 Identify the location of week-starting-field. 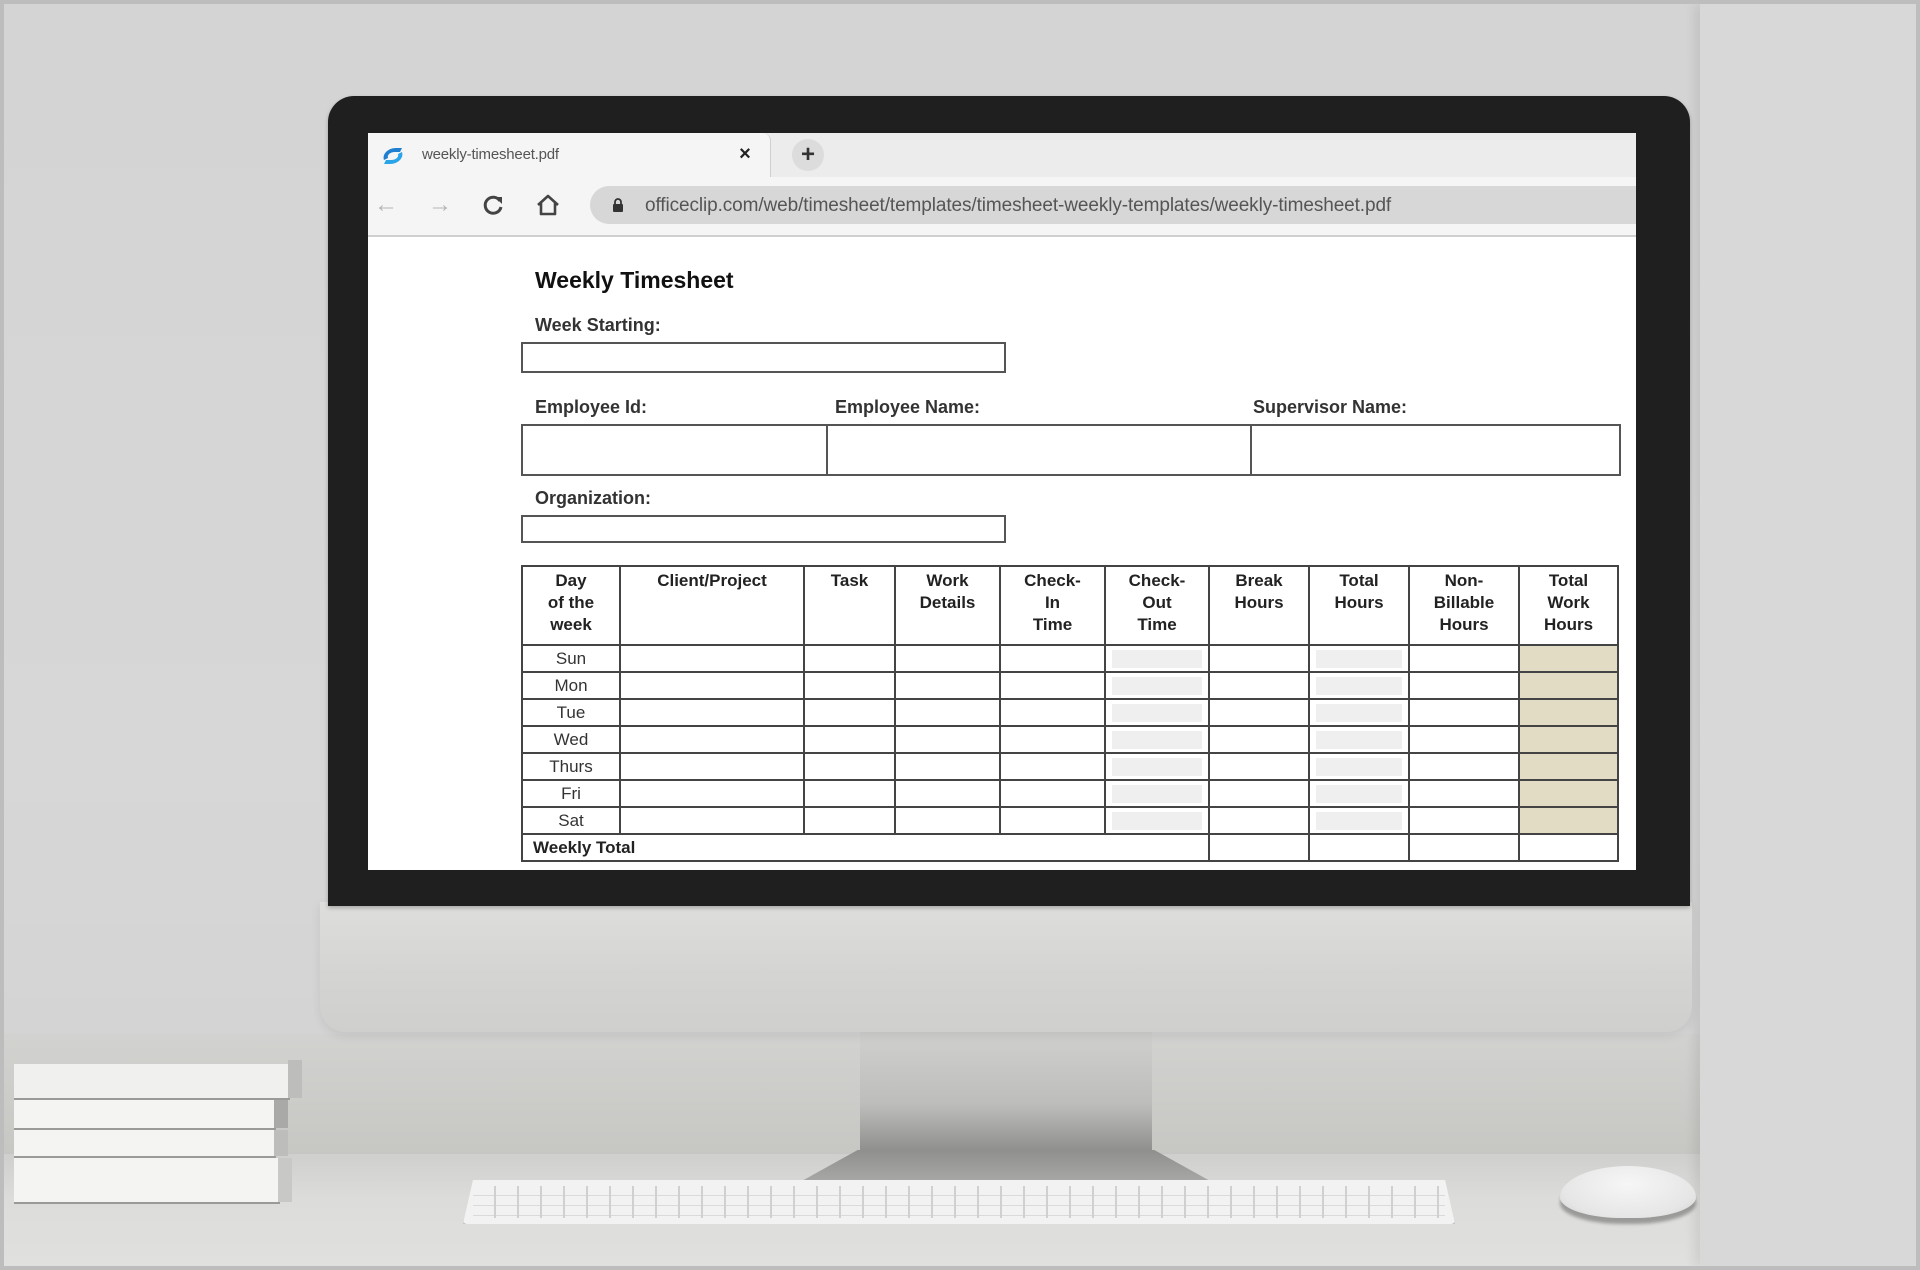
(763, 357).